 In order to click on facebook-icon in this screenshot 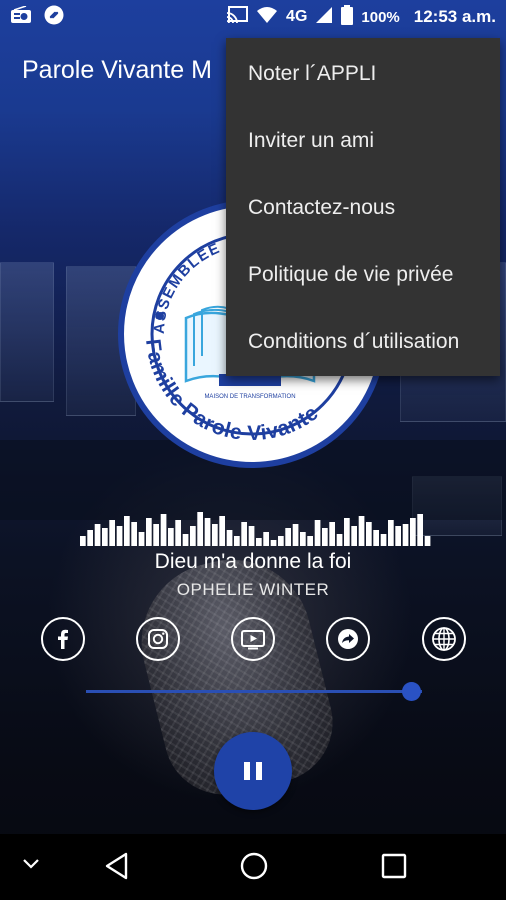, I will do `click(63, 639)`.